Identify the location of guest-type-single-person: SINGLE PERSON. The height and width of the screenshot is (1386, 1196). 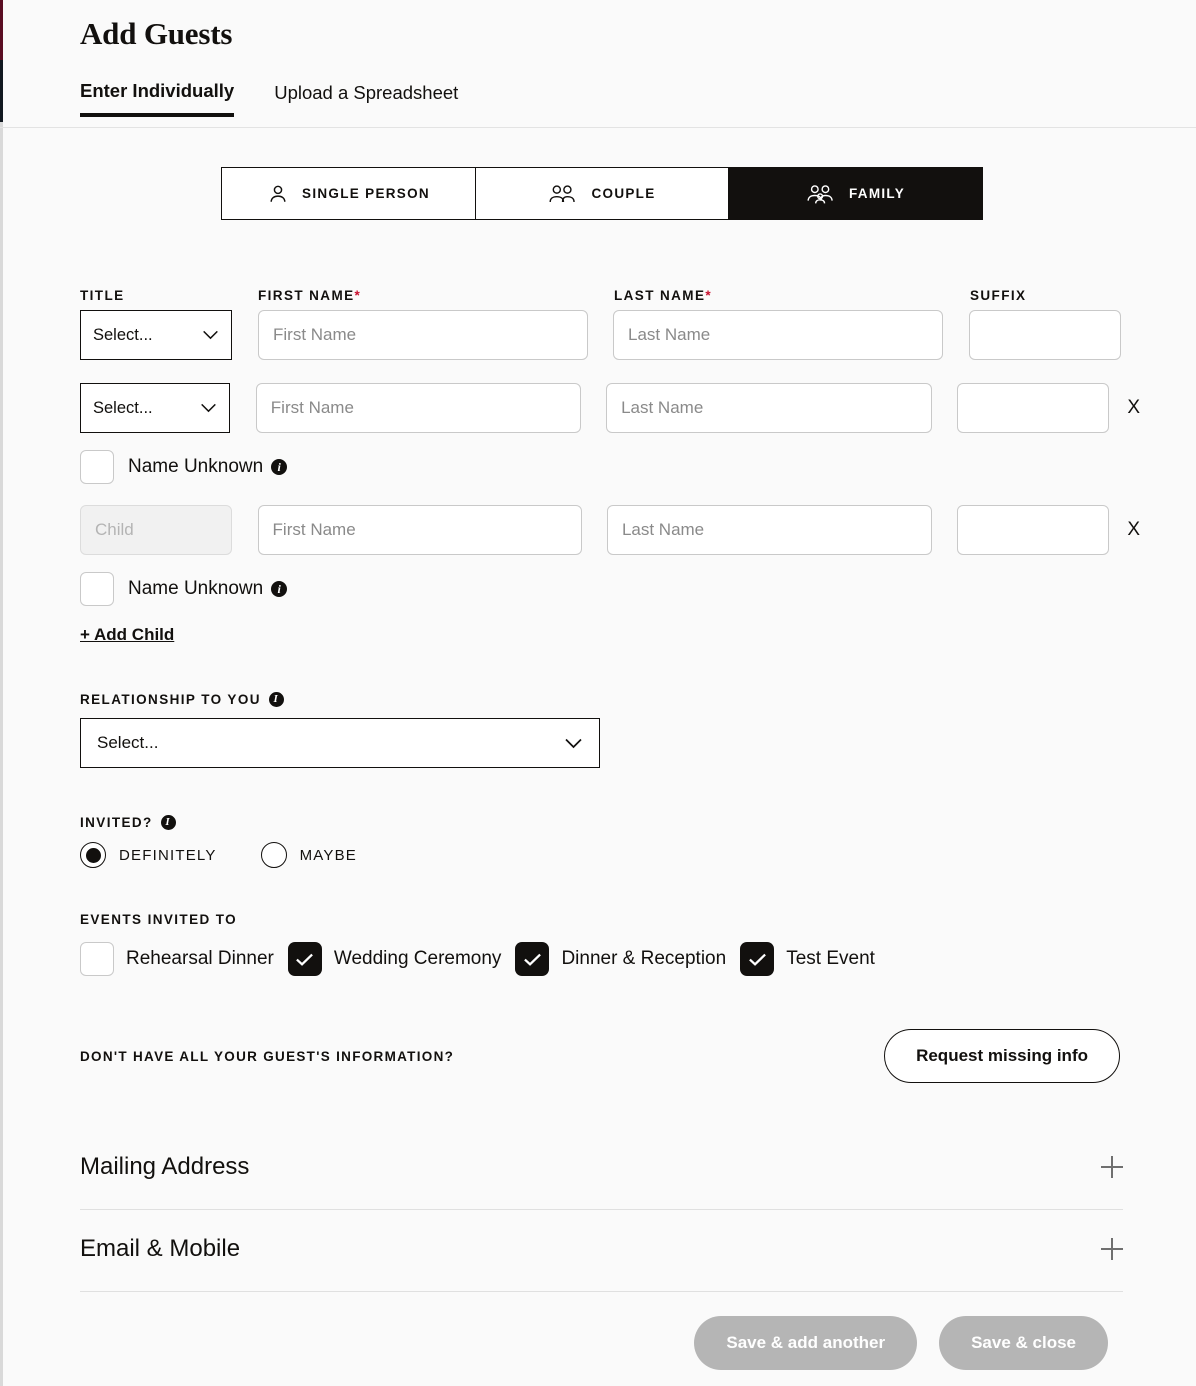
(349, 193).